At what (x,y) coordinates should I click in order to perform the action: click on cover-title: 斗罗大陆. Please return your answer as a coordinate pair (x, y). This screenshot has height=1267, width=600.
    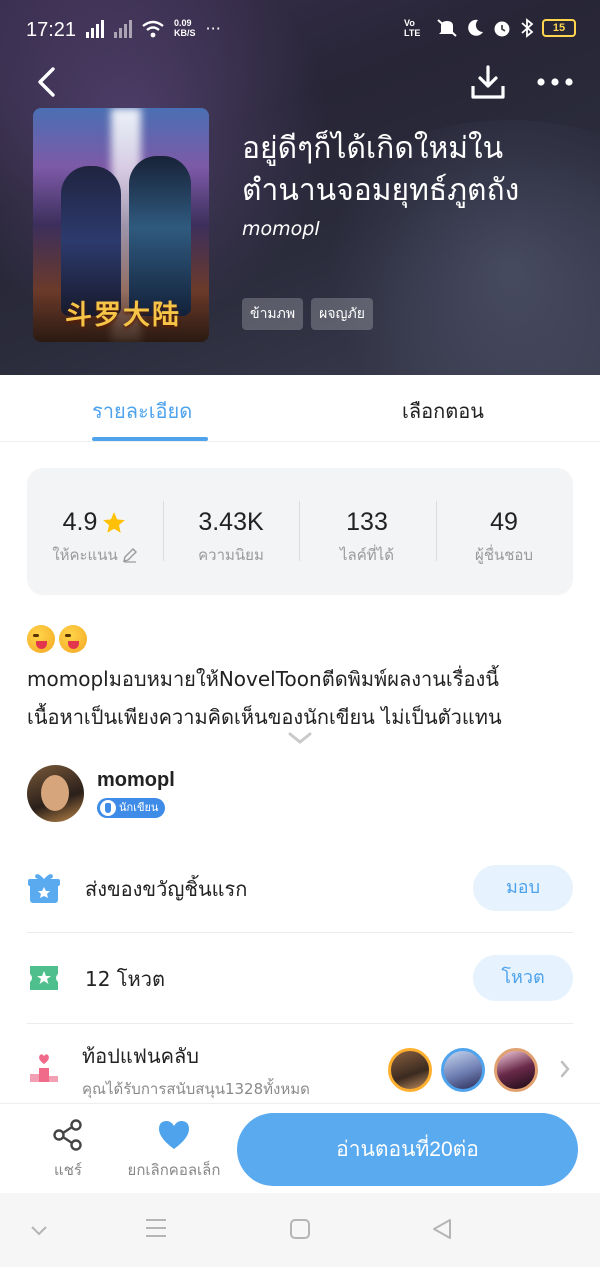
    Looking at the image, I should click on (123, 315).